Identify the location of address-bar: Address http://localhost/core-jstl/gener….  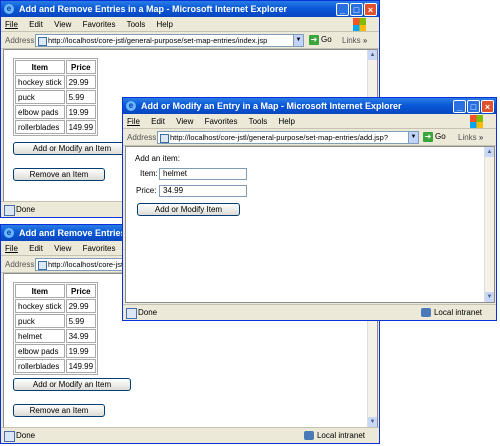
(309, 137).